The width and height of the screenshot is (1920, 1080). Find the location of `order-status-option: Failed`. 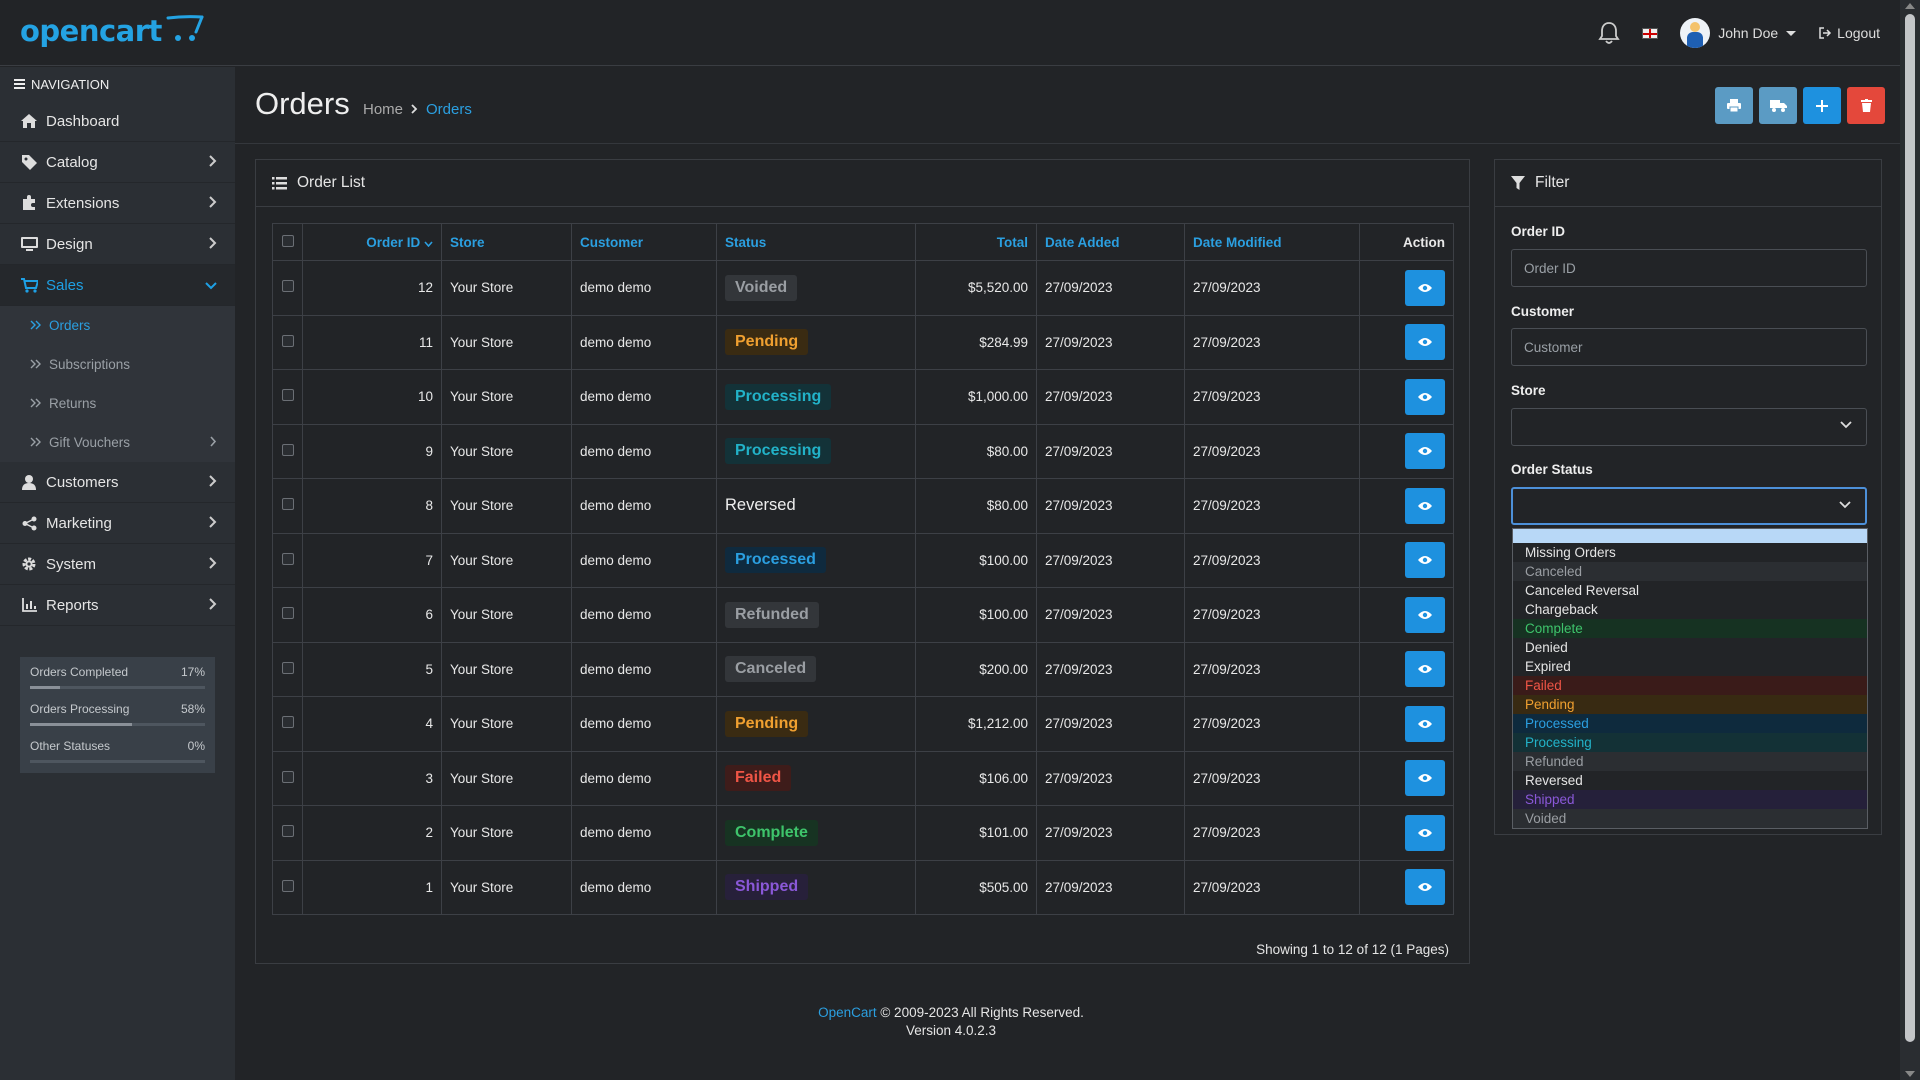

order-status-option: Failed is located at coordinates (1690, 685).